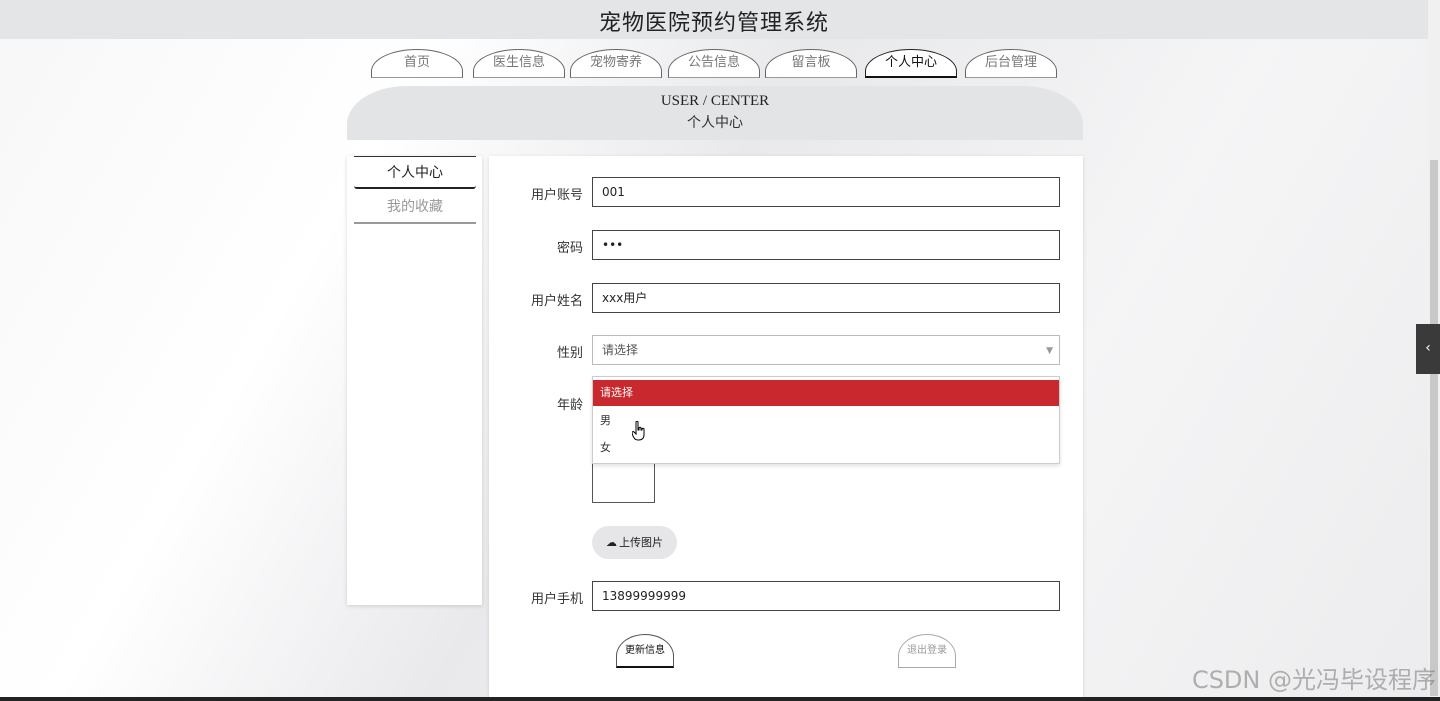  What do you see at coordinates (415, 207) in the screenshot?
I see `sidebar-item-favorites: 我的收藏` at bounding box center [415, 207].